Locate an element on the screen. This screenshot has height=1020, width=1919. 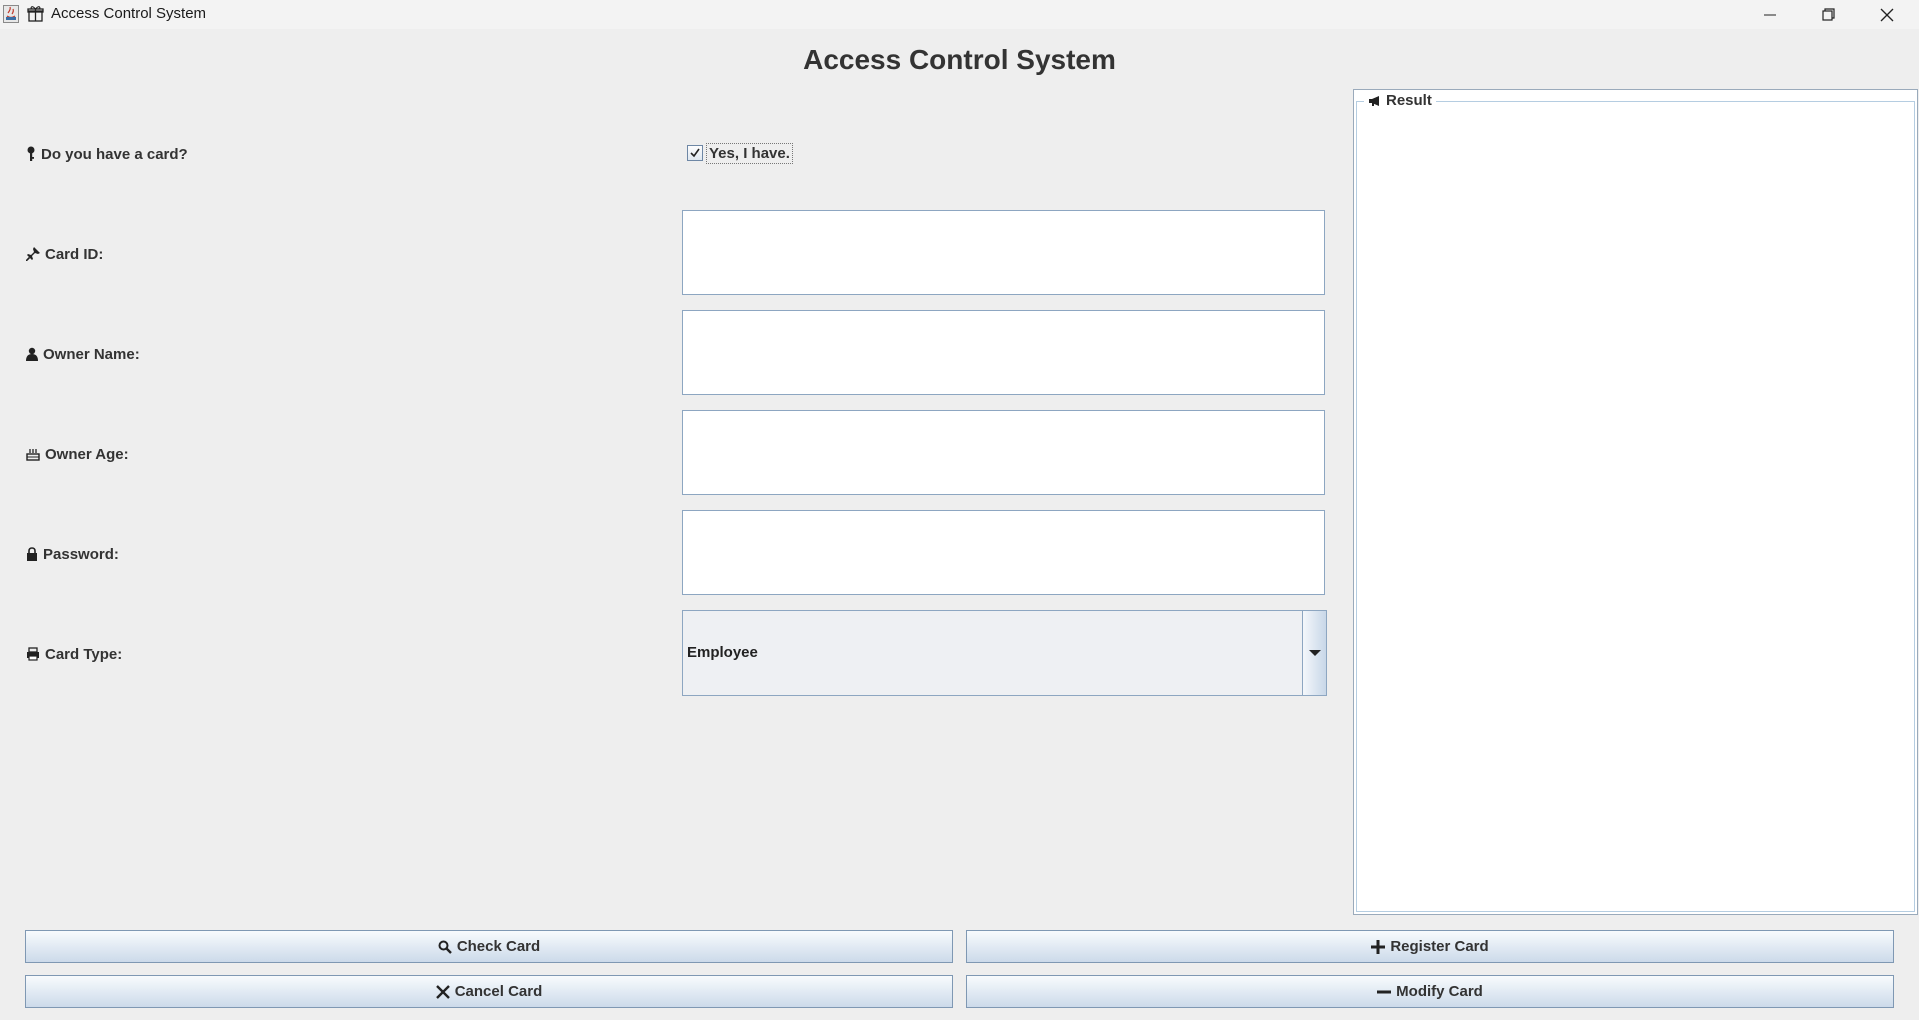
result-title-text: Result is located at coordinates (1409, 100).